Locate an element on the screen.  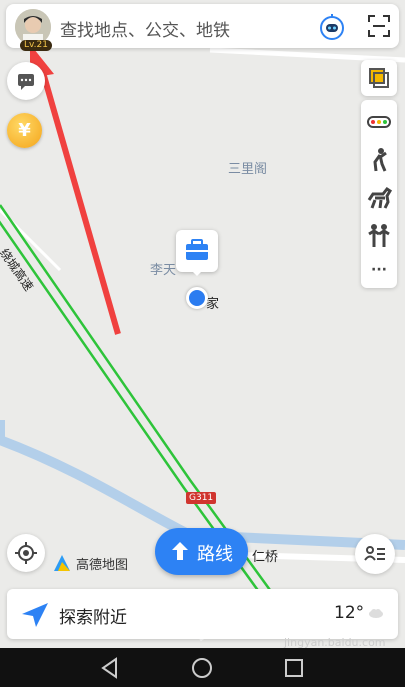
route-arrow-icon is located at coordinates (180, 551).